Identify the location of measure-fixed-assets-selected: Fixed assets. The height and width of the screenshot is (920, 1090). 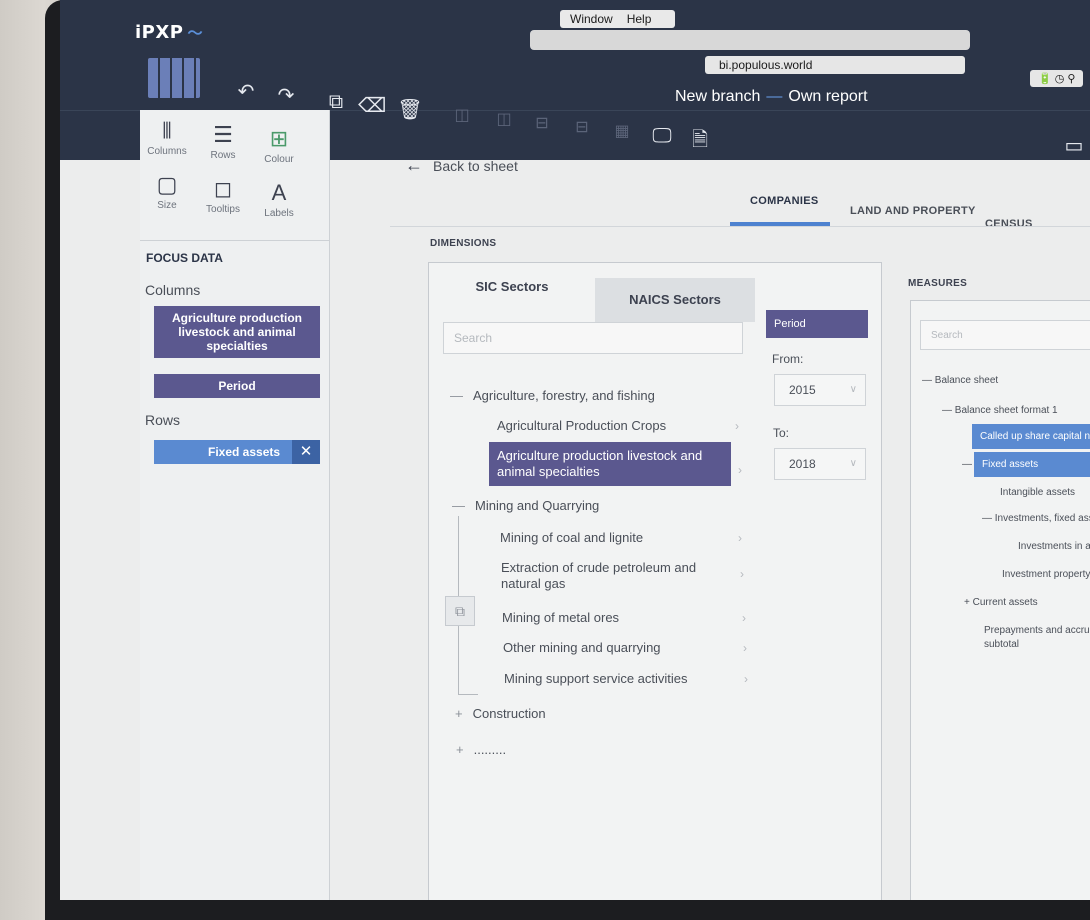
(1032, 464).